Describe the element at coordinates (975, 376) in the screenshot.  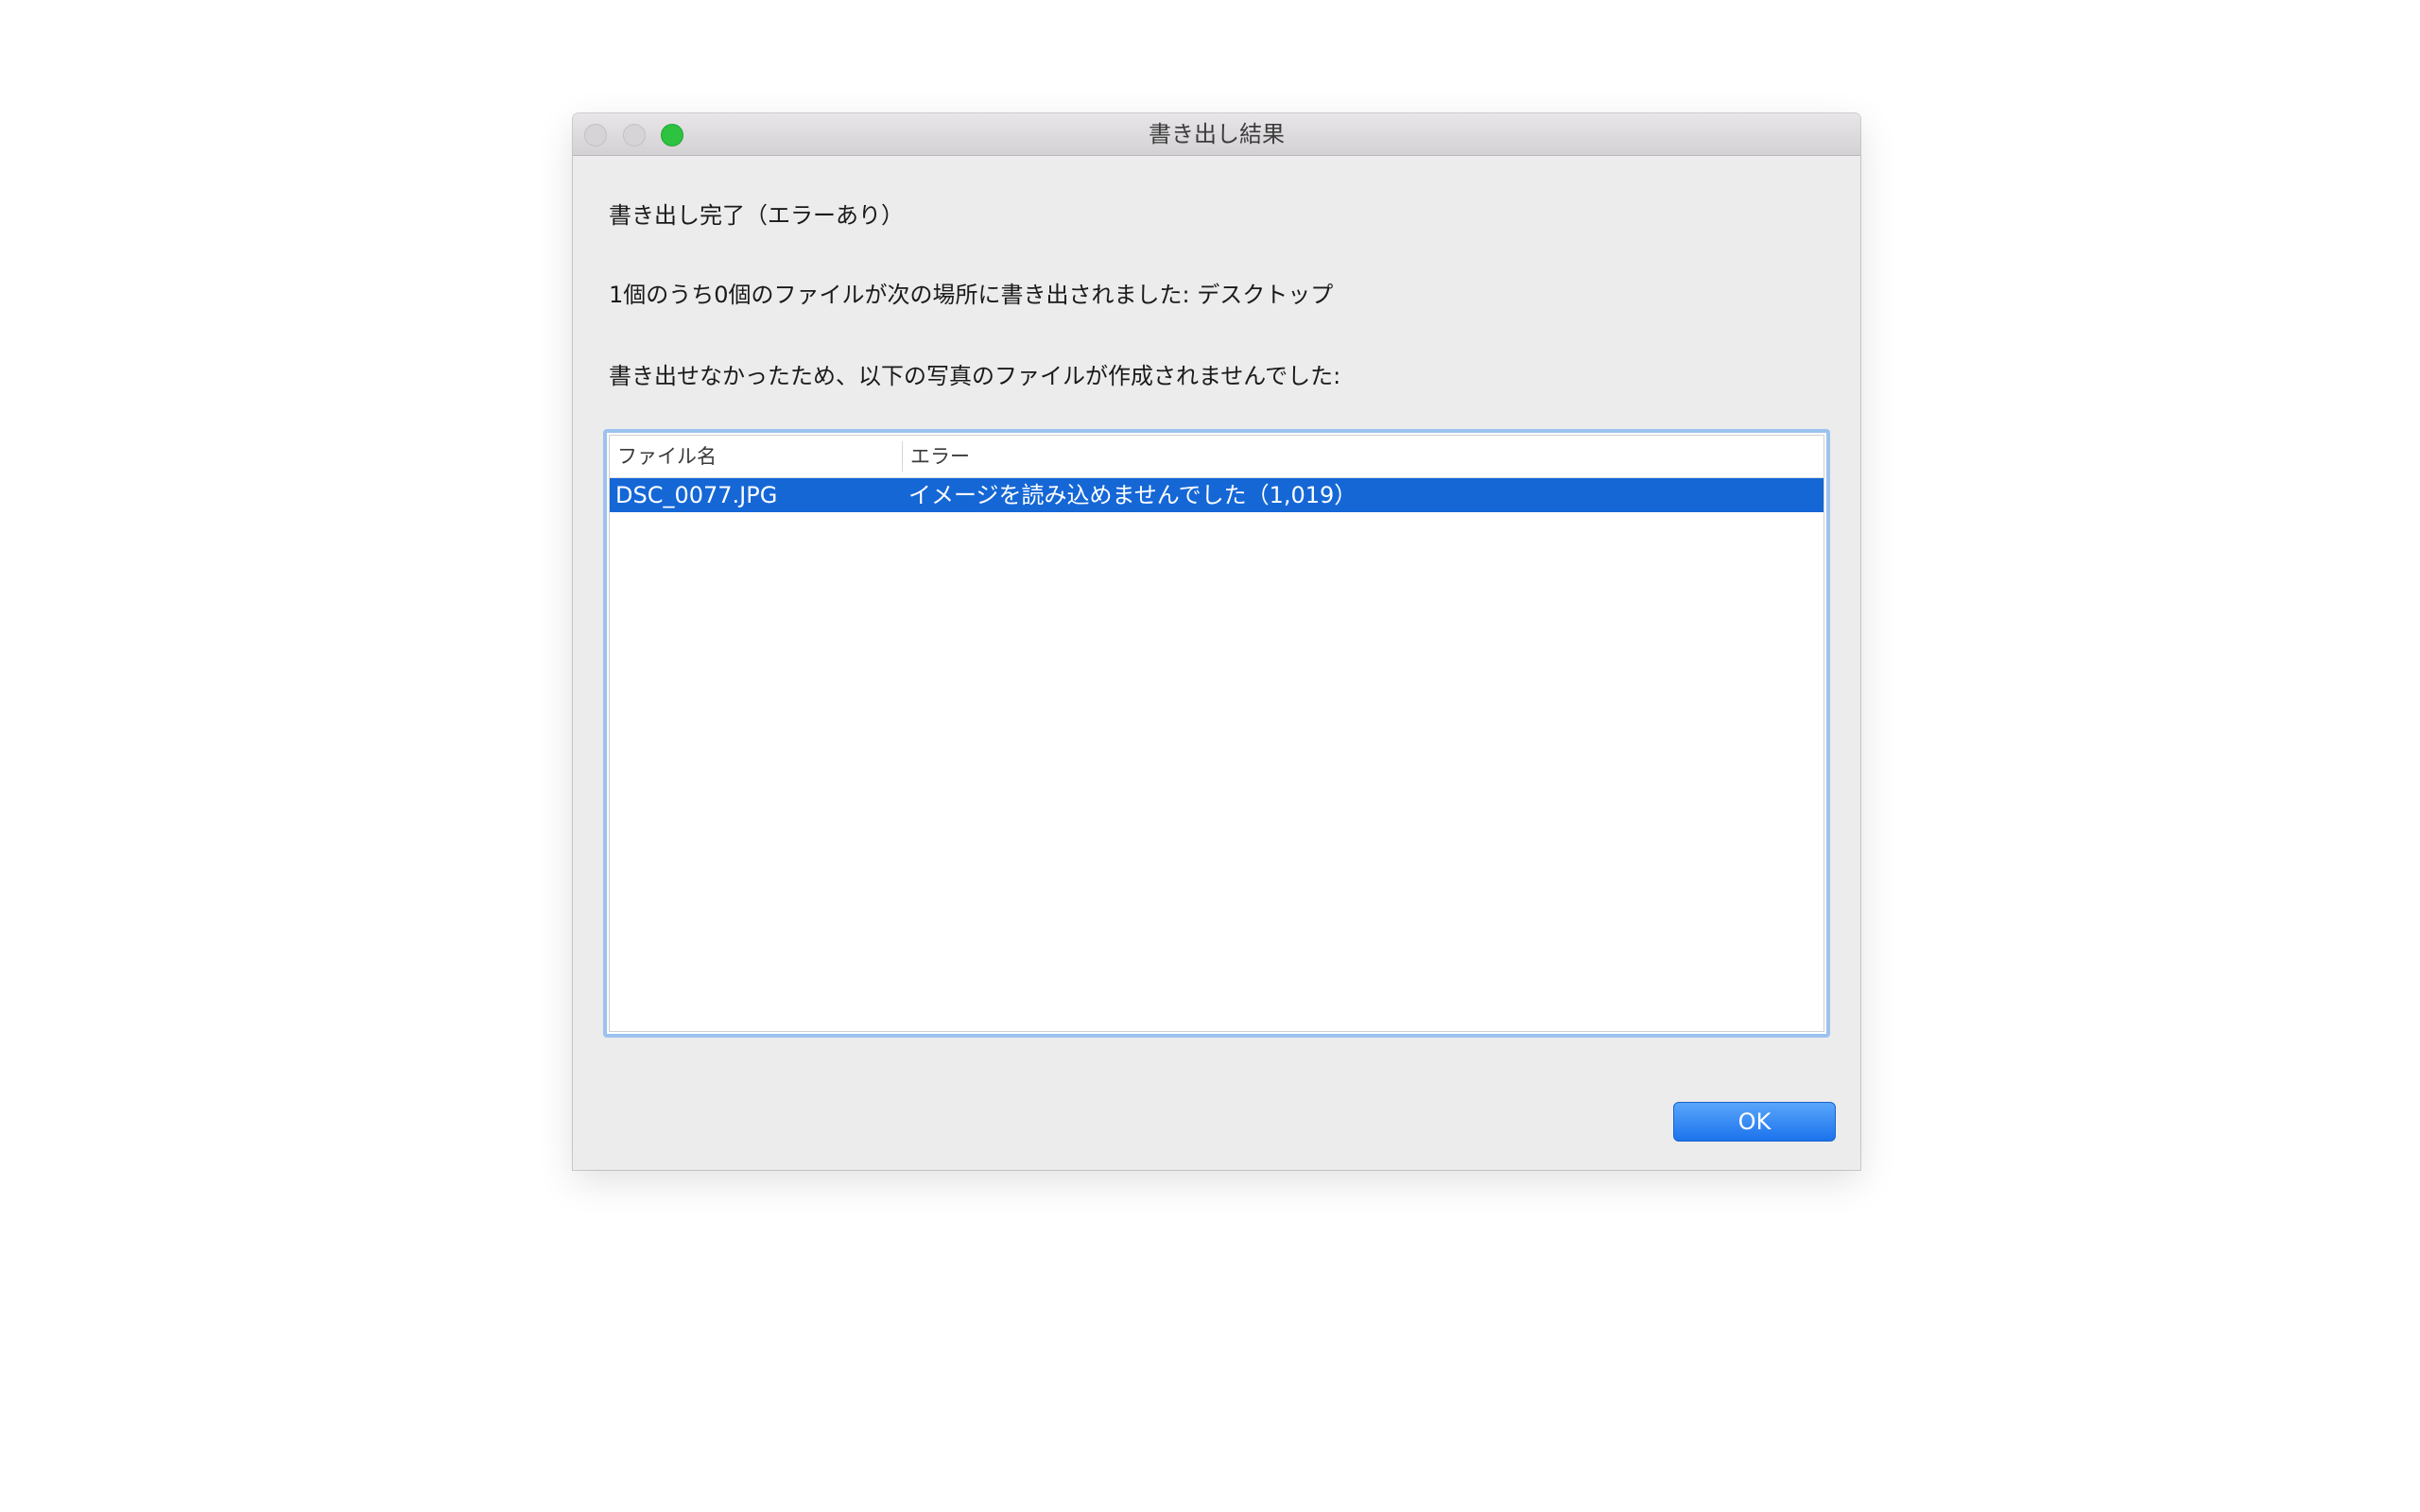
I see `detail-message: 書き出せなかったため、以下の写真のファイルが作成されませんでした:` at that location.